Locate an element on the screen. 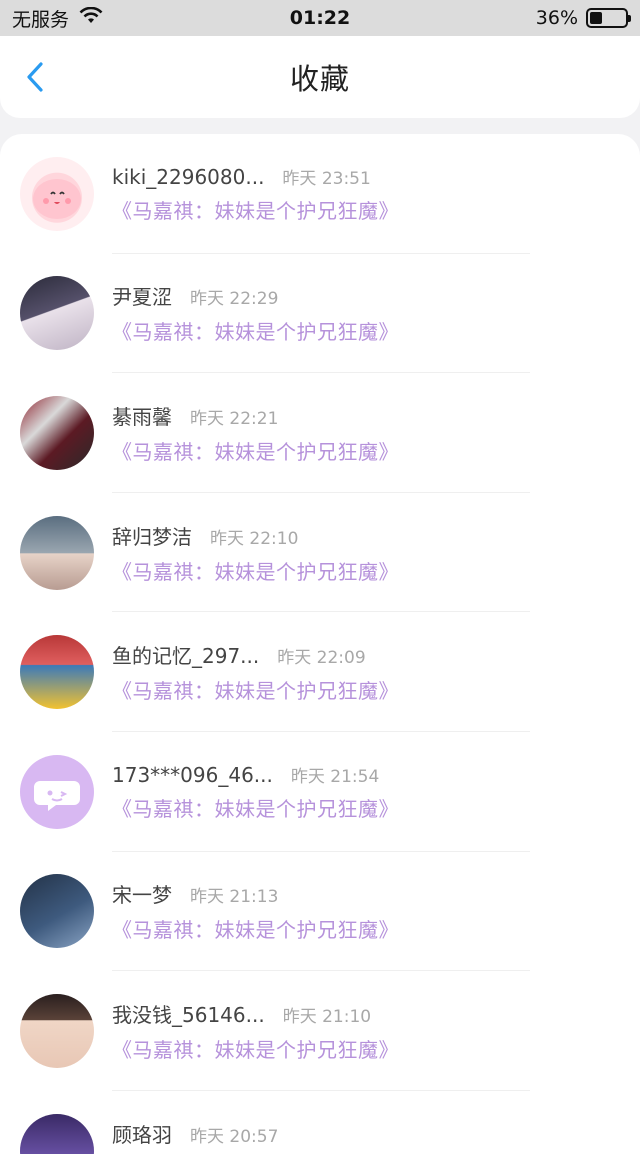 The width and height of the screenshot is (640, 1154). list-item: 鱼的记忆_297... 昨天 22:09 《马嘉祺：妹妹是个护兄狂魔》 is located at coordinates (320, 672).